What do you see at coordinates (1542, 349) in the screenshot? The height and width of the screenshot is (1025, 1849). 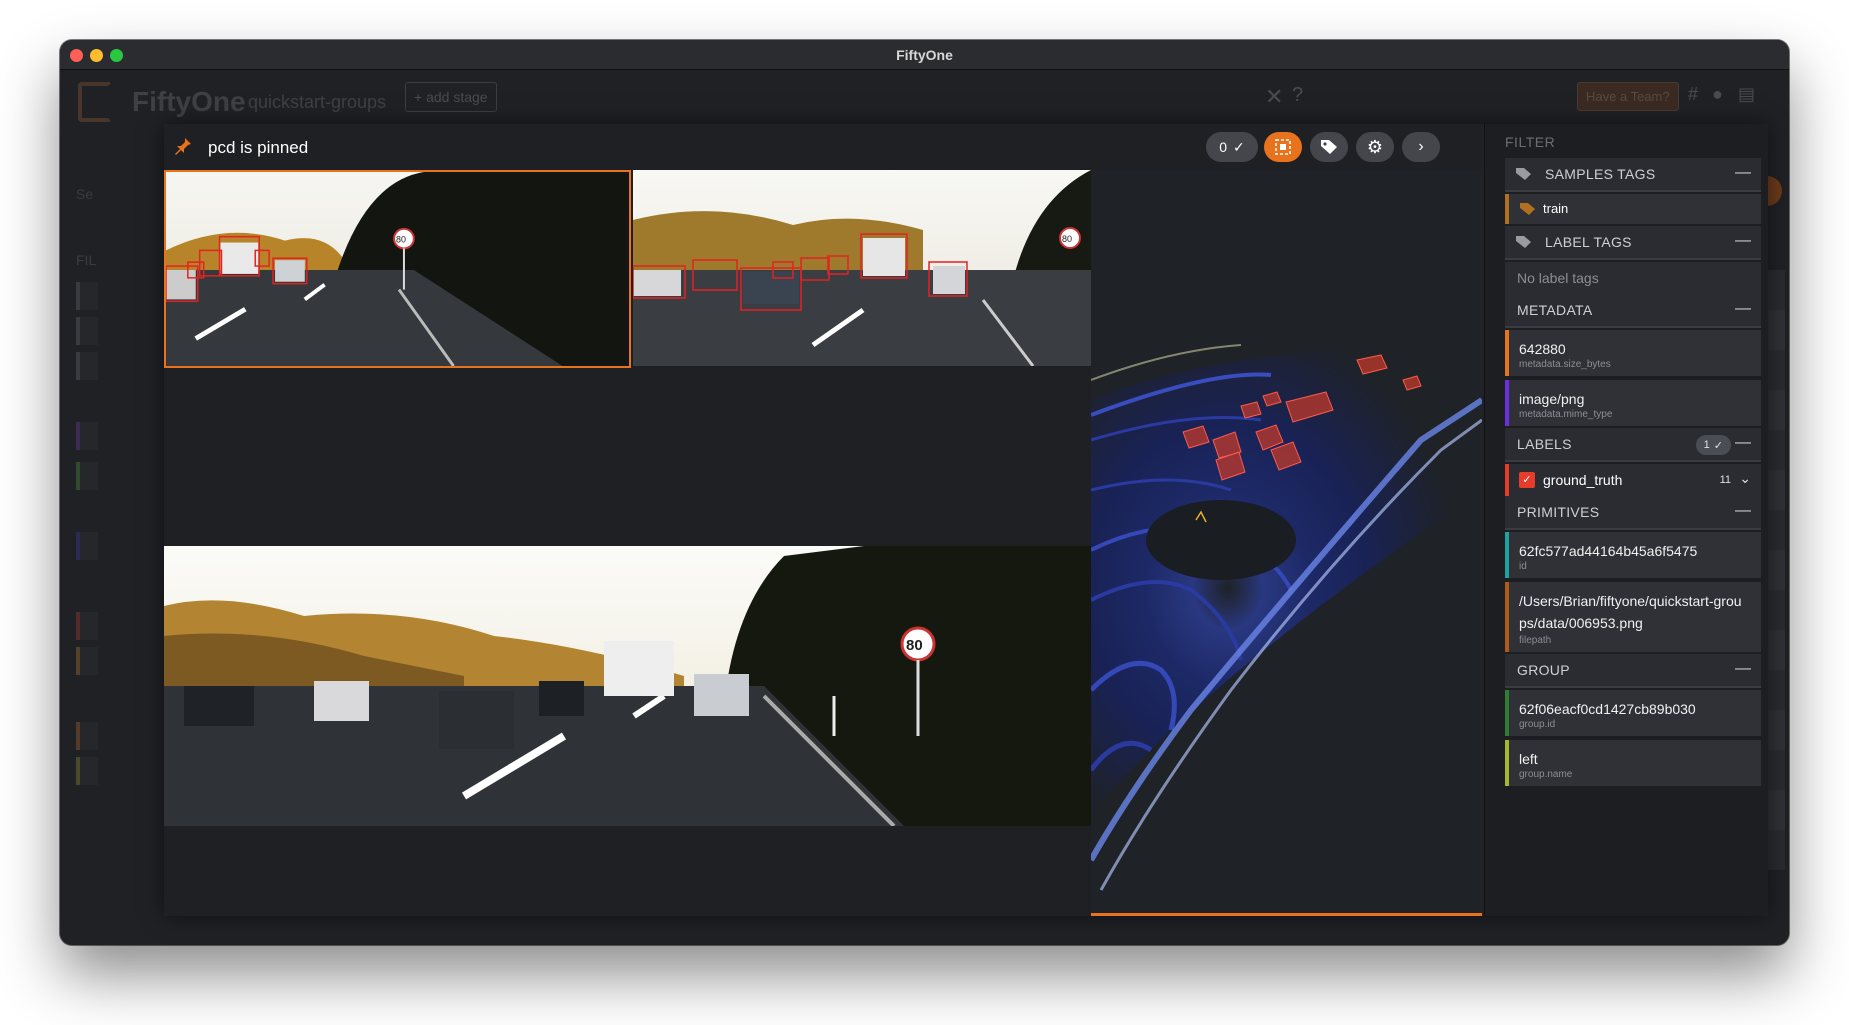 I see `field-value: 642880` at bounding box center [1542, 349].